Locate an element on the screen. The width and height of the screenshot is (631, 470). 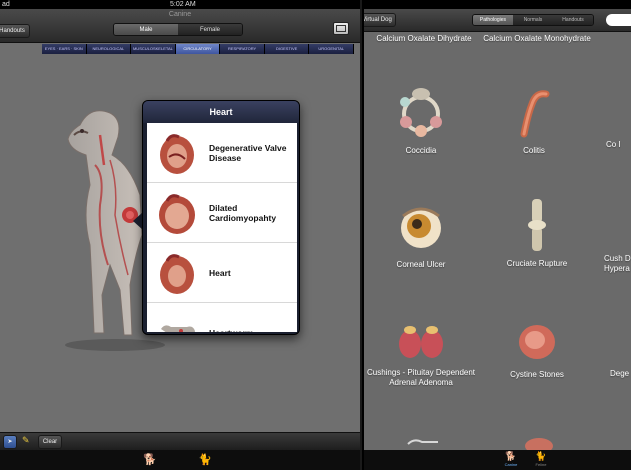
segment-pathologies: Pathologies is located at coordinates (493, 20).